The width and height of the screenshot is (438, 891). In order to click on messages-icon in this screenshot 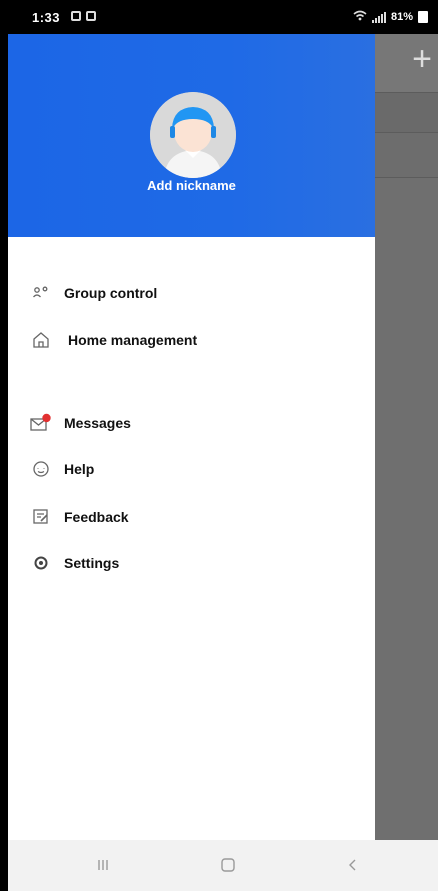, I will do `click(41, 423)`.